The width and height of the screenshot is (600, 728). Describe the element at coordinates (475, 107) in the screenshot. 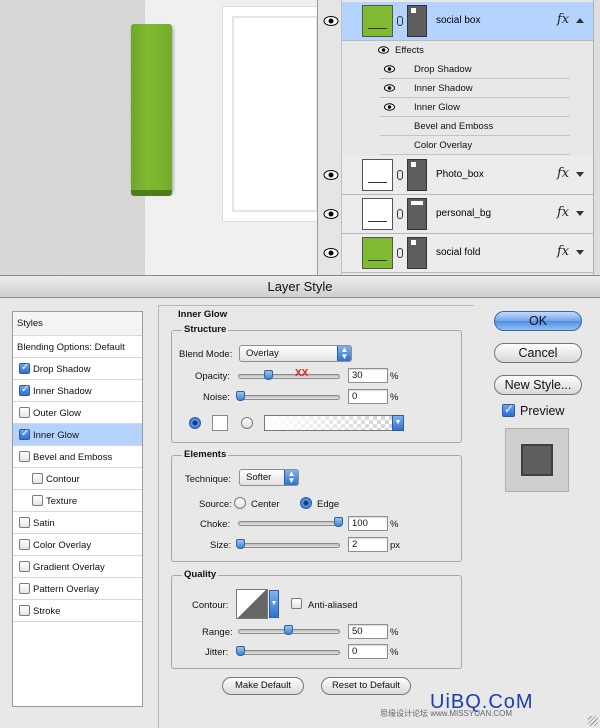

I see `effect-inner-glow: Inner Glow` at that location.